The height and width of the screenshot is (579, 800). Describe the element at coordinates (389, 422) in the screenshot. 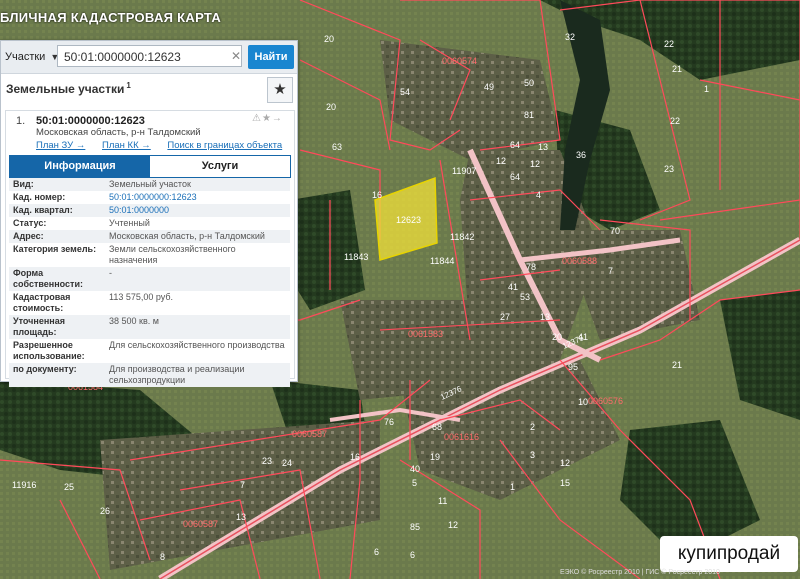

I see `parcel-label: 76` at that location.